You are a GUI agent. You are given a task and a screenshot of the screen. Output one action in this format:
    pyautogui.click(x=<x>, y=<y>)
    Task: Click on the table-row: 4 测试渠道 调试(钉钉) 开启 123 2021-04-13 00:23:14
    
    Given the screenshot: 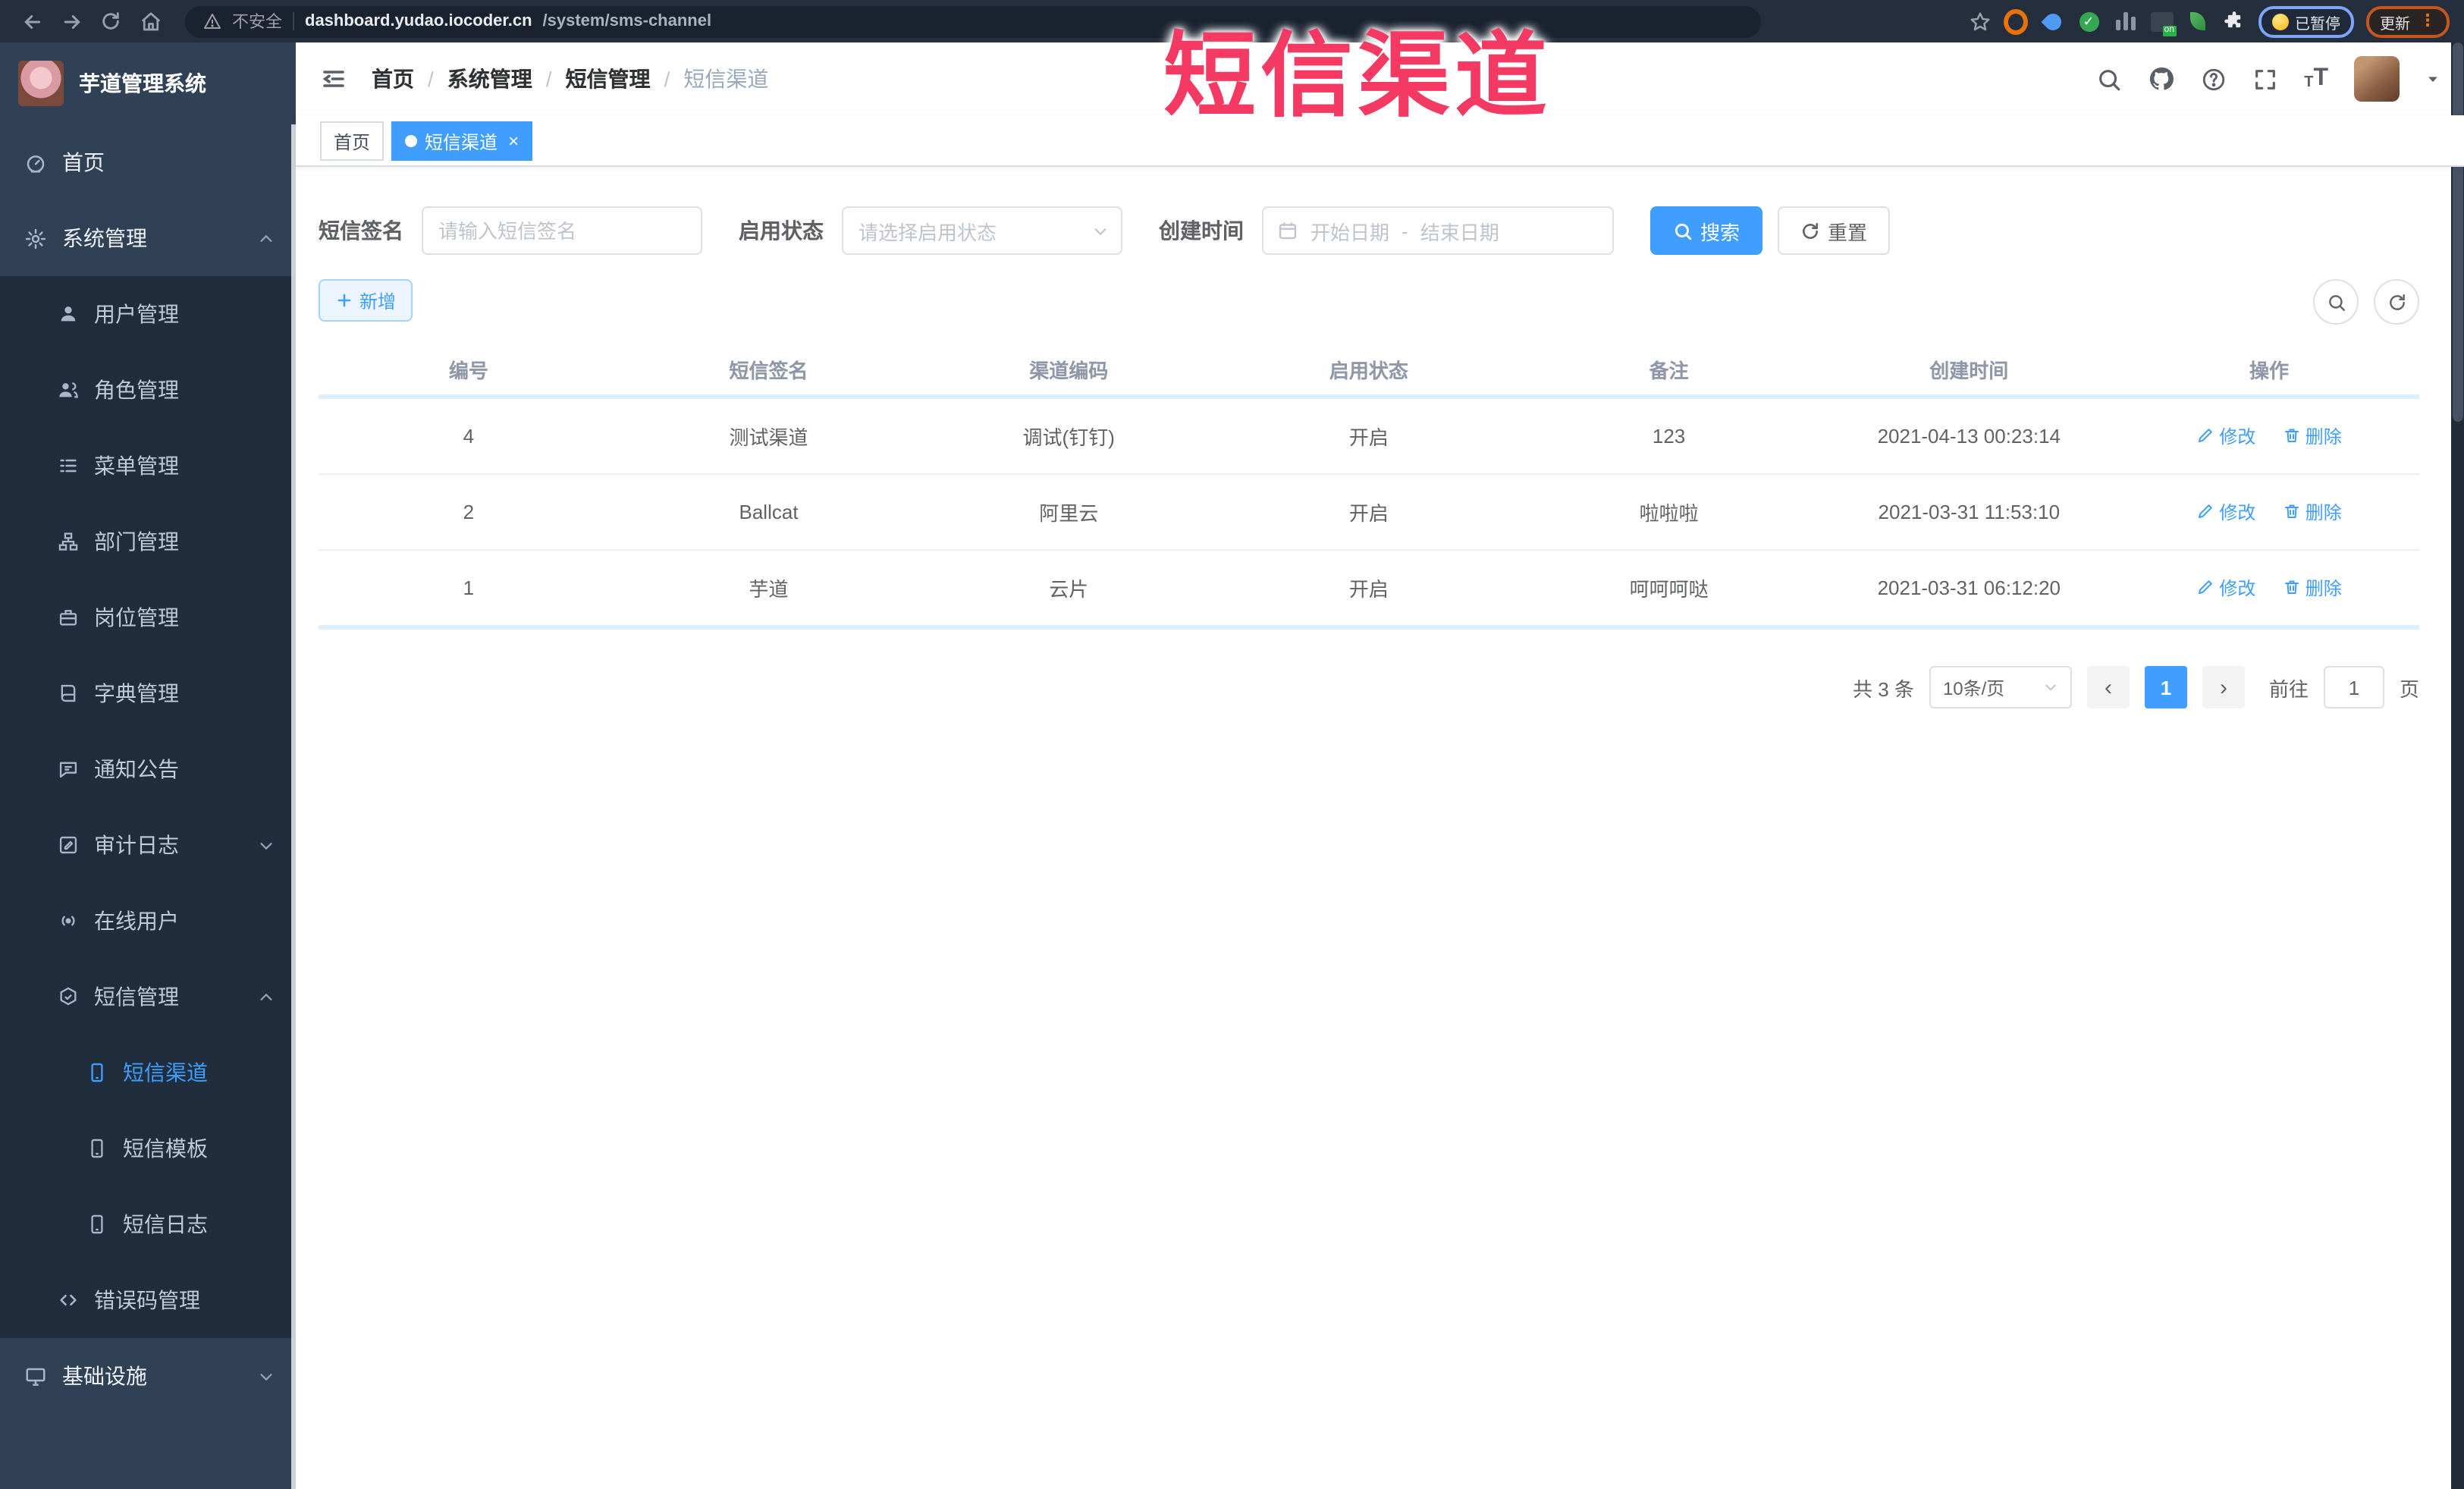 What is the action you would take?
    pyautogui.click(x=1369, y=436)
    